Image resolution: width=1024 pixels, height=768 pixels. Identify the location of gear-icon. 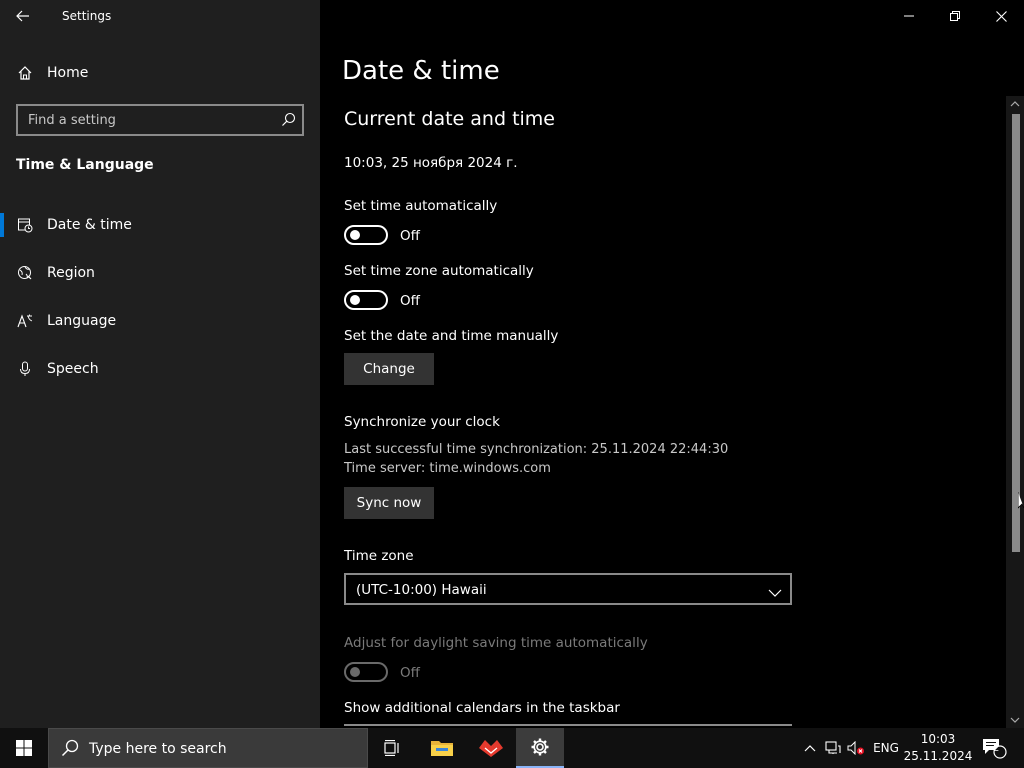
(540, 747).